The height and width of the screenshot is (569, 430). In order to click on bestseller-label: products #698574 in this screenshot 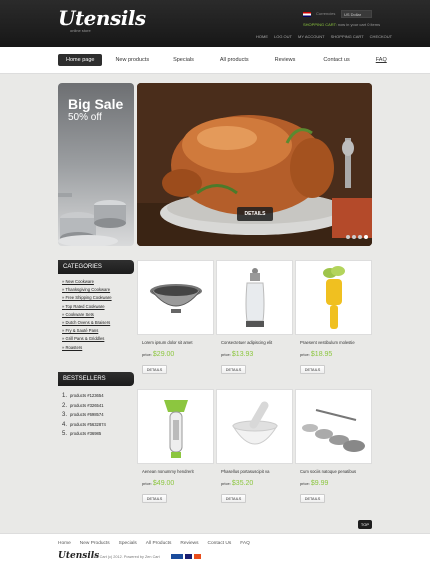, I will do `click(87, 414)`.